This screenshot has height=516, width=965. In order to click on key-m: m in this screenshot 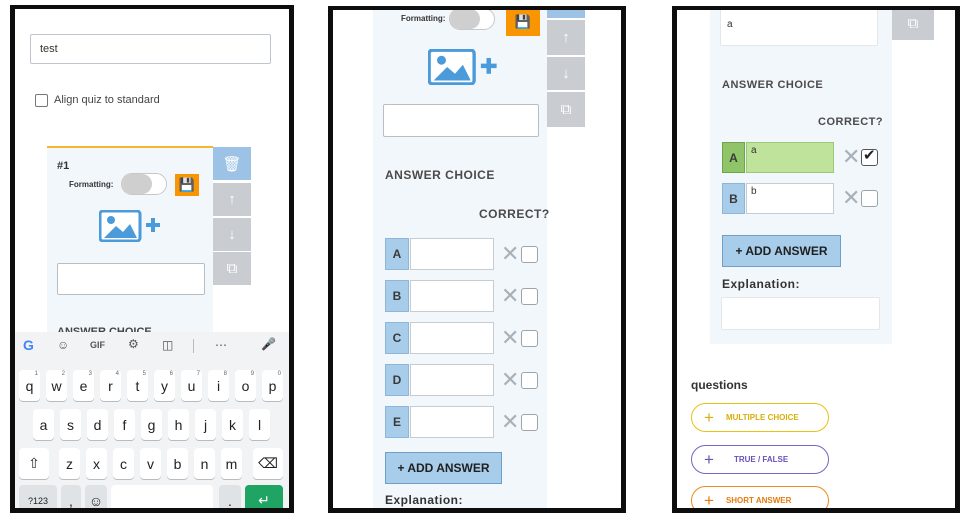, I will do `click(231, 463)`.